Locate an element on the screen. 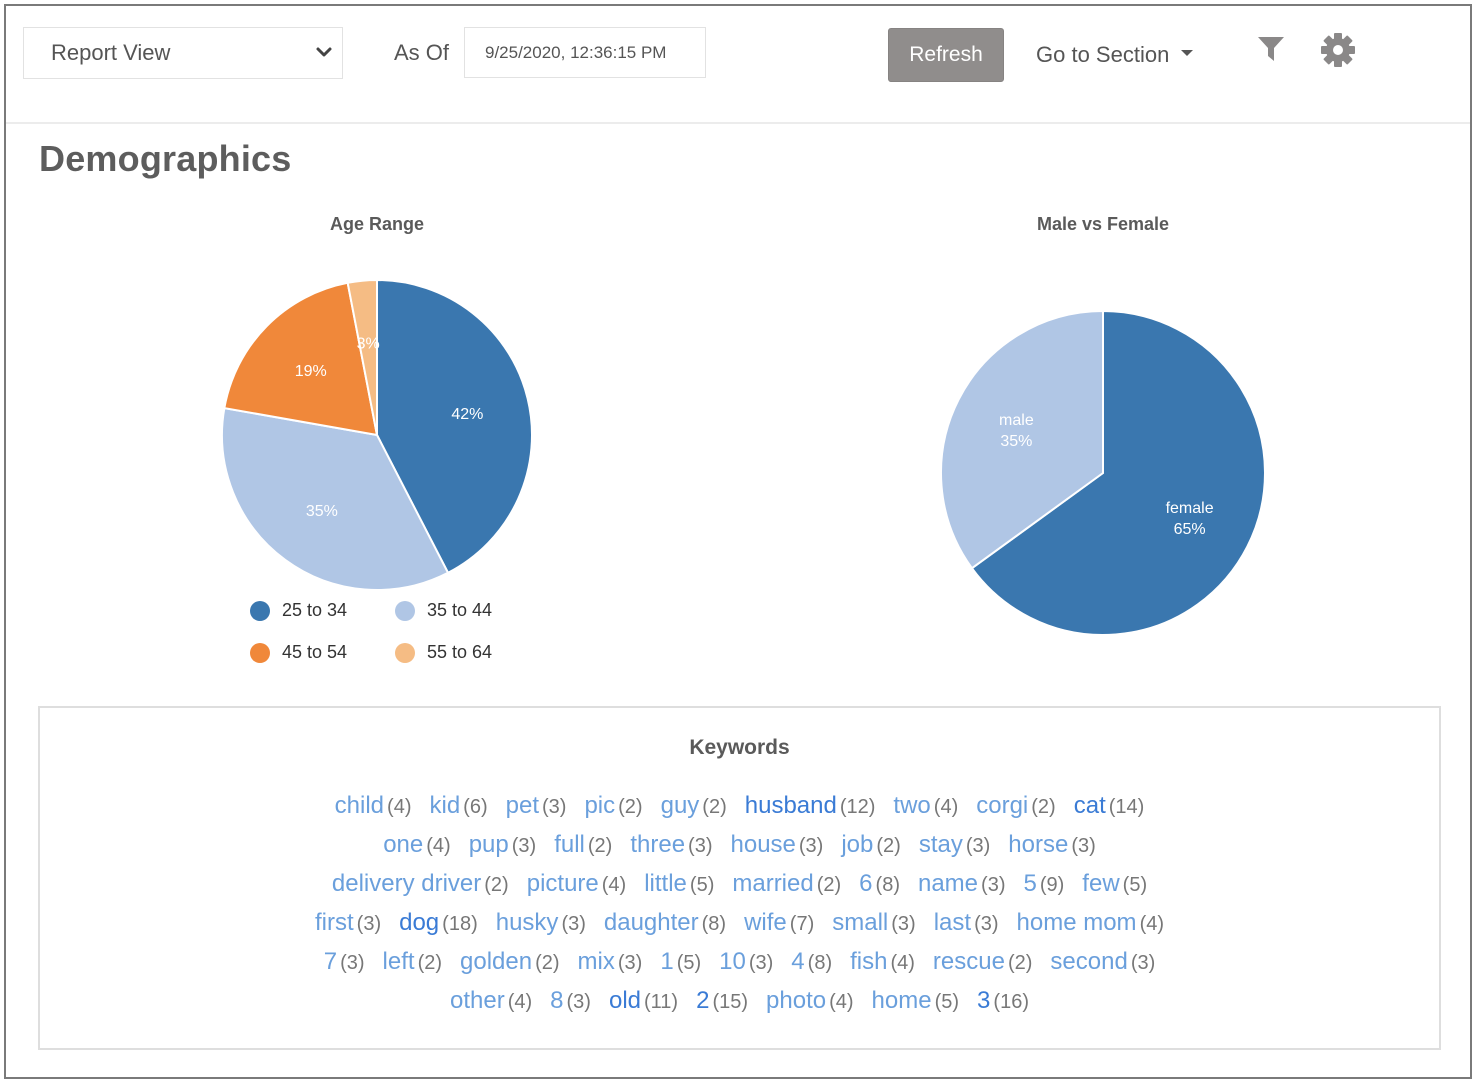  keyword-word: delivery driver is located at coordinates (406, 883).